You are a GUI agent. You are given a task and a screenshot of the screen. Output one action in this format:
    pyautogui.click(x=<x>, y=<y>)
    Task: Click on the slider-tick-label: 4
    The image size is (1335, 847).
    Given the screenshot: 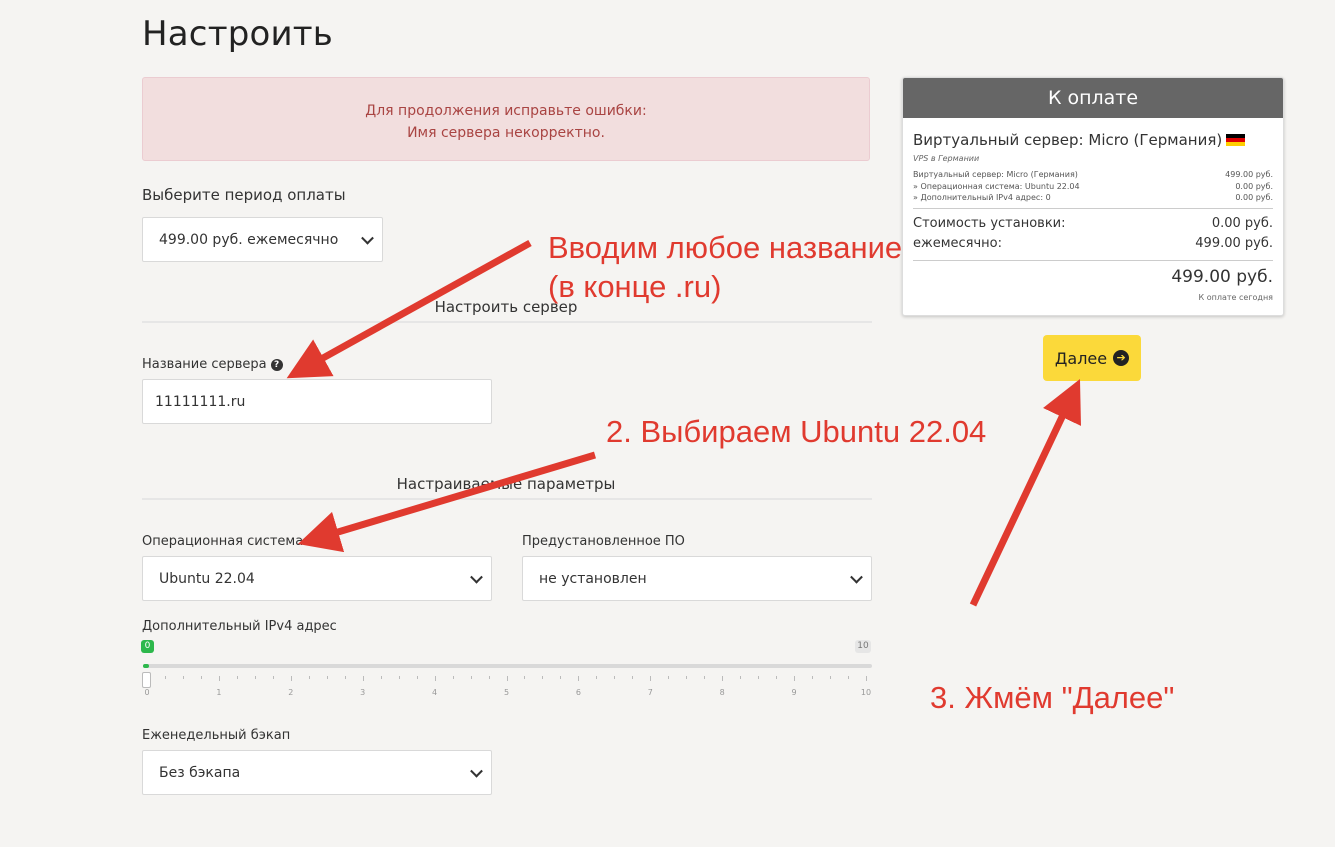 What is the action you would take?
    pyautogui.click(x=435, y=692)
    